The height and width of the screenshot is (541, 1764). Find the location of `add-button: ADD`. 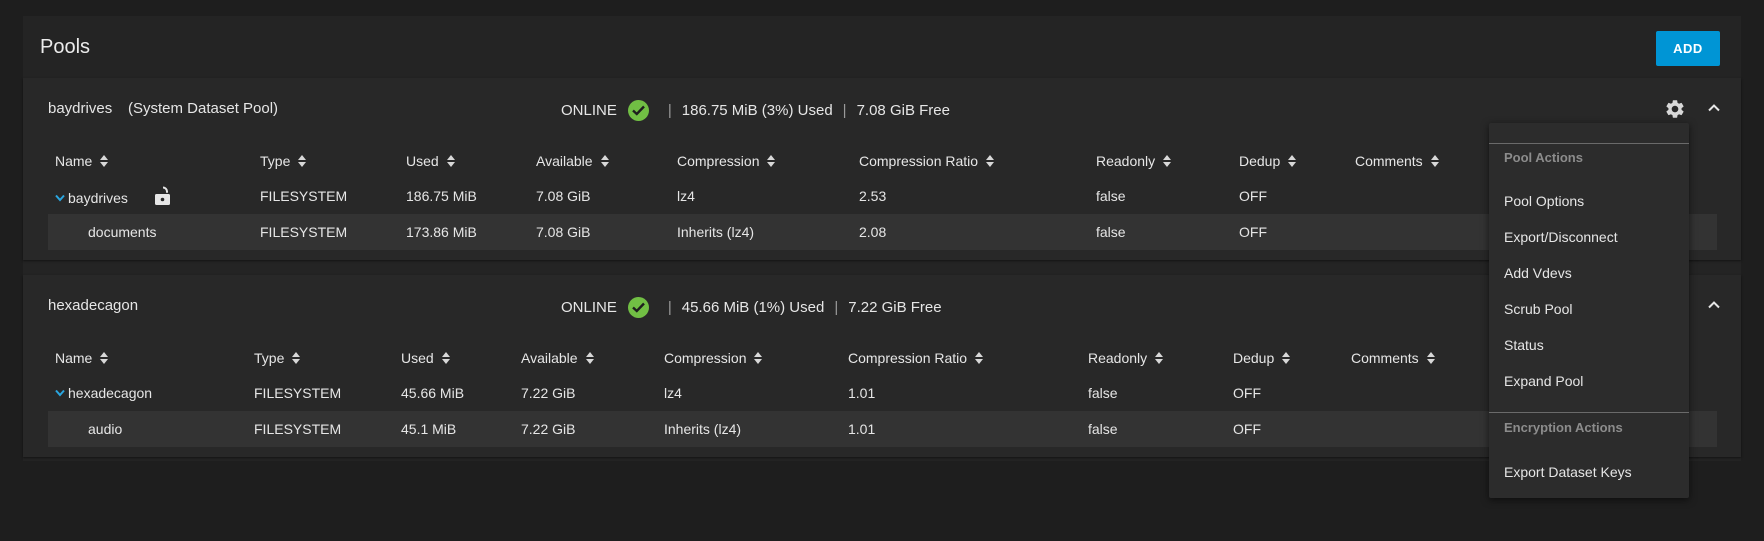

add-button: ADD is located at coordinates (1688, 48).